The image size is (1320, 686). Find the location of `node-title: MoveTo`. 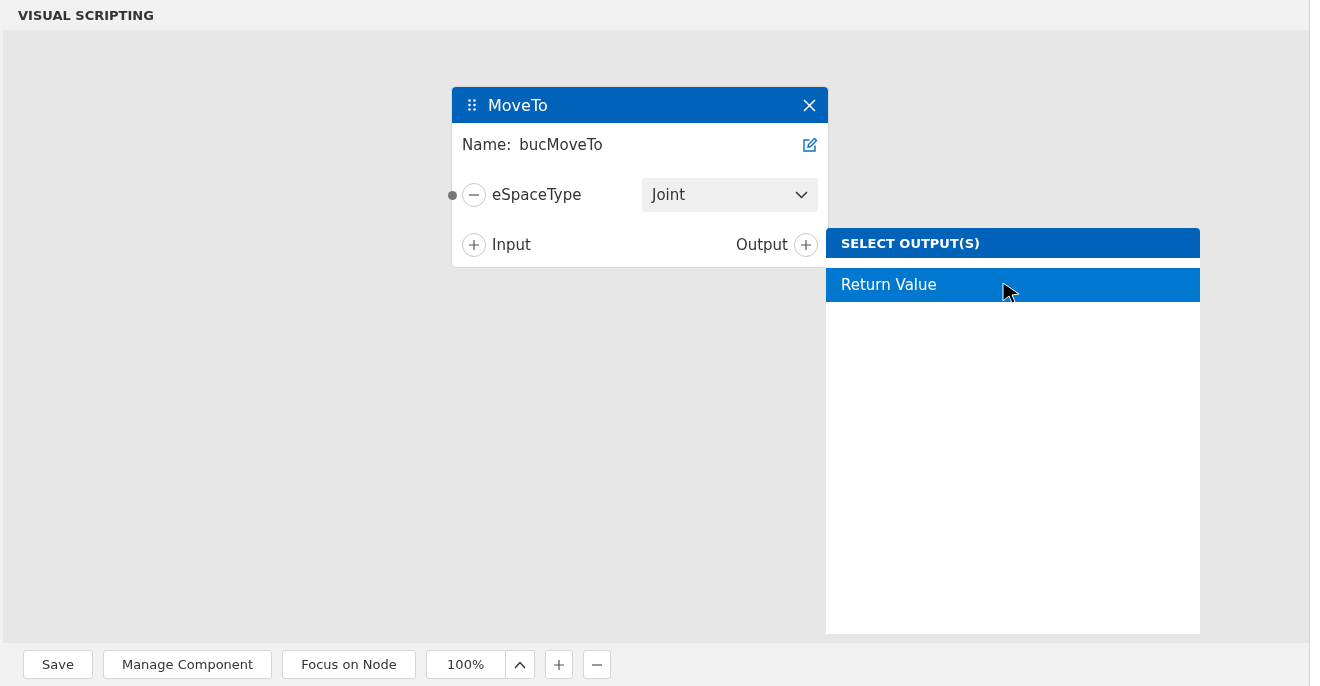

node-title: MoveTo is located at coordinates (518, 105).